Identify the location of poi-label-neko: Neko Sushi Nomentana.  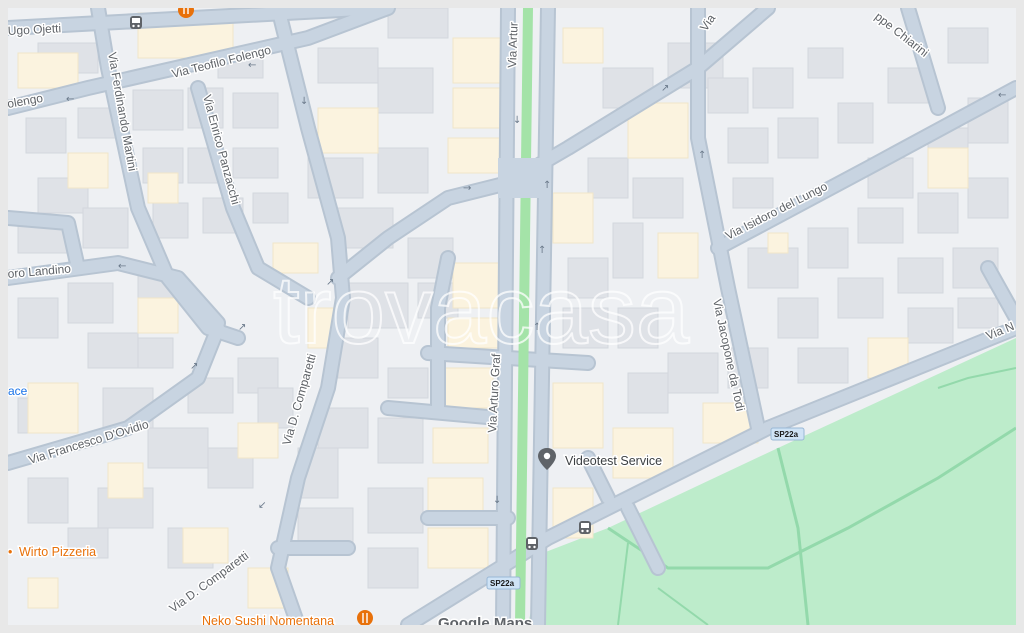
(268, 619).